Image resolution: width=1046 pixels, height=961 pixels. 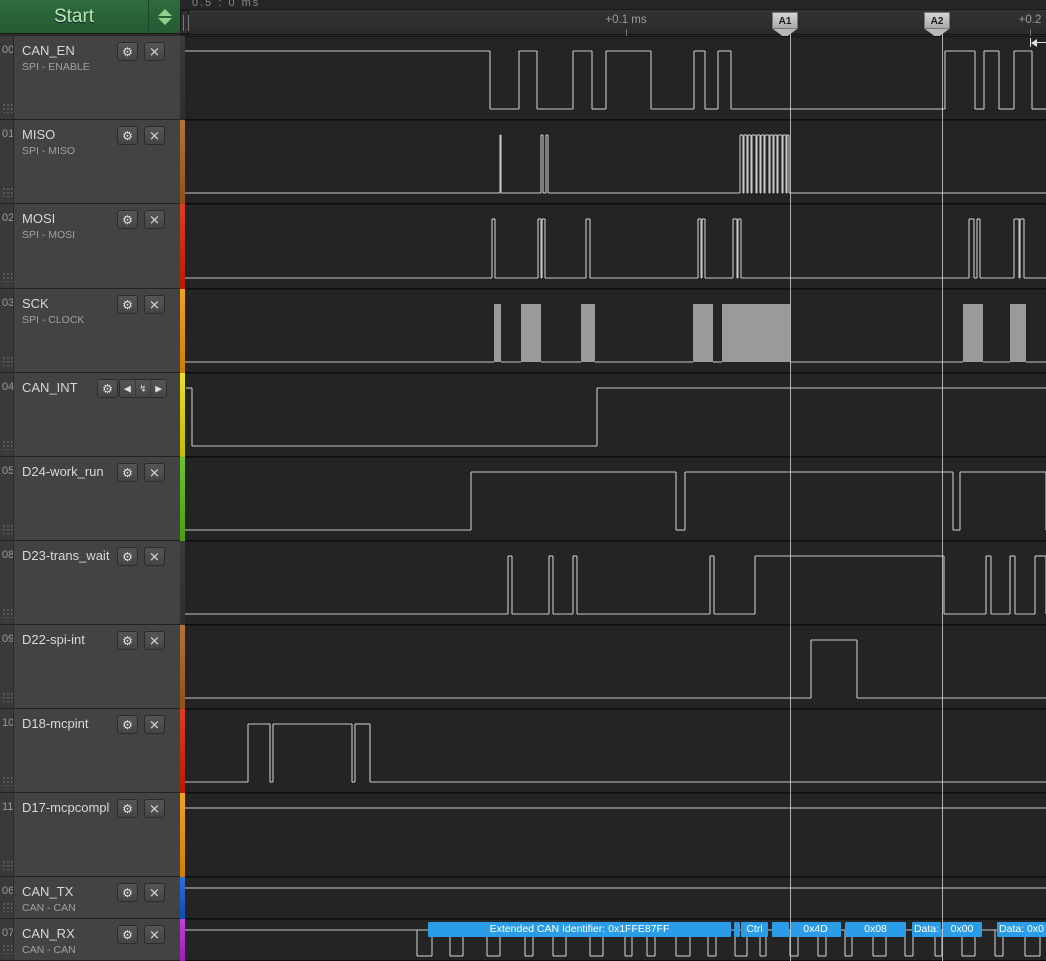 I want to click on channel-name-label: SCK, so click(x=35, y=303).